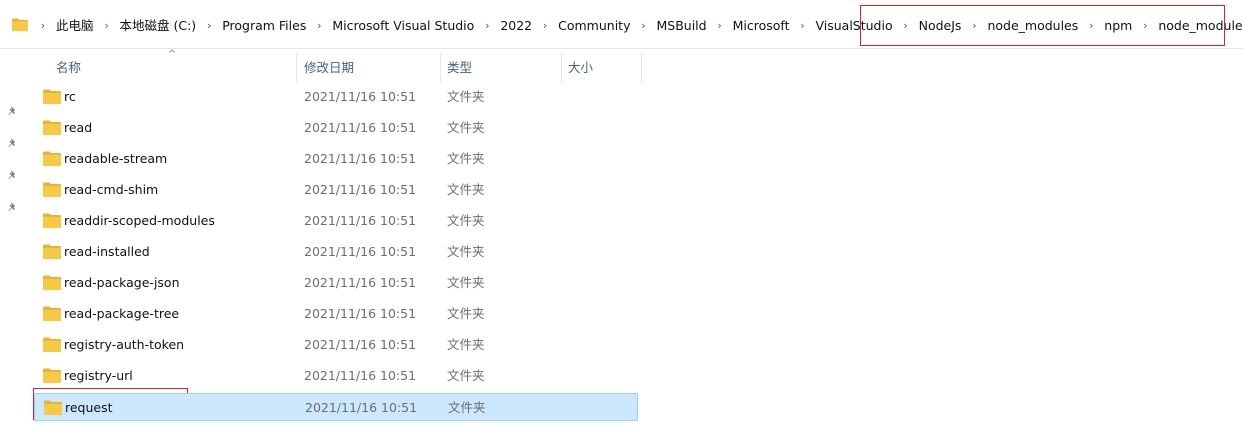 Image resolution: width=1243 pixels, height=427 pixels. Describe the element at coordinates (111, 189) in the screenshot. I see `file-name: read-cmd-shim` at that location.